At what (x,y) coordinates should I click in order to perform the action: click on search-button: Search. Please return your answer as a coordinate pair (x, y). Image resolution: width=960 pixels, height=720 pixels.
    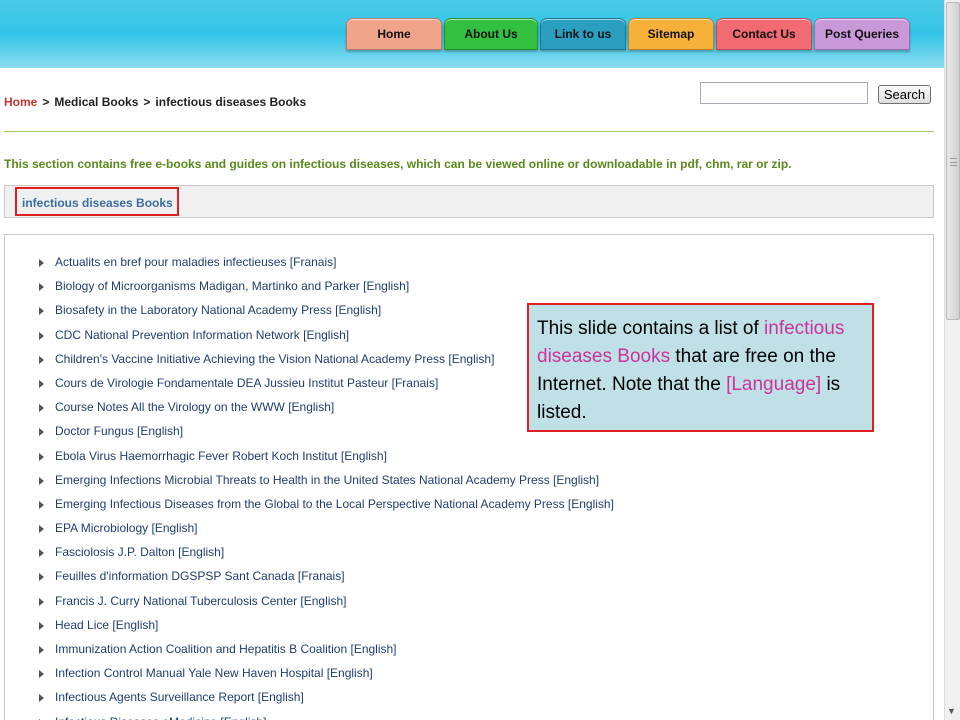
    Looking at the image, I should click on (904, 94).